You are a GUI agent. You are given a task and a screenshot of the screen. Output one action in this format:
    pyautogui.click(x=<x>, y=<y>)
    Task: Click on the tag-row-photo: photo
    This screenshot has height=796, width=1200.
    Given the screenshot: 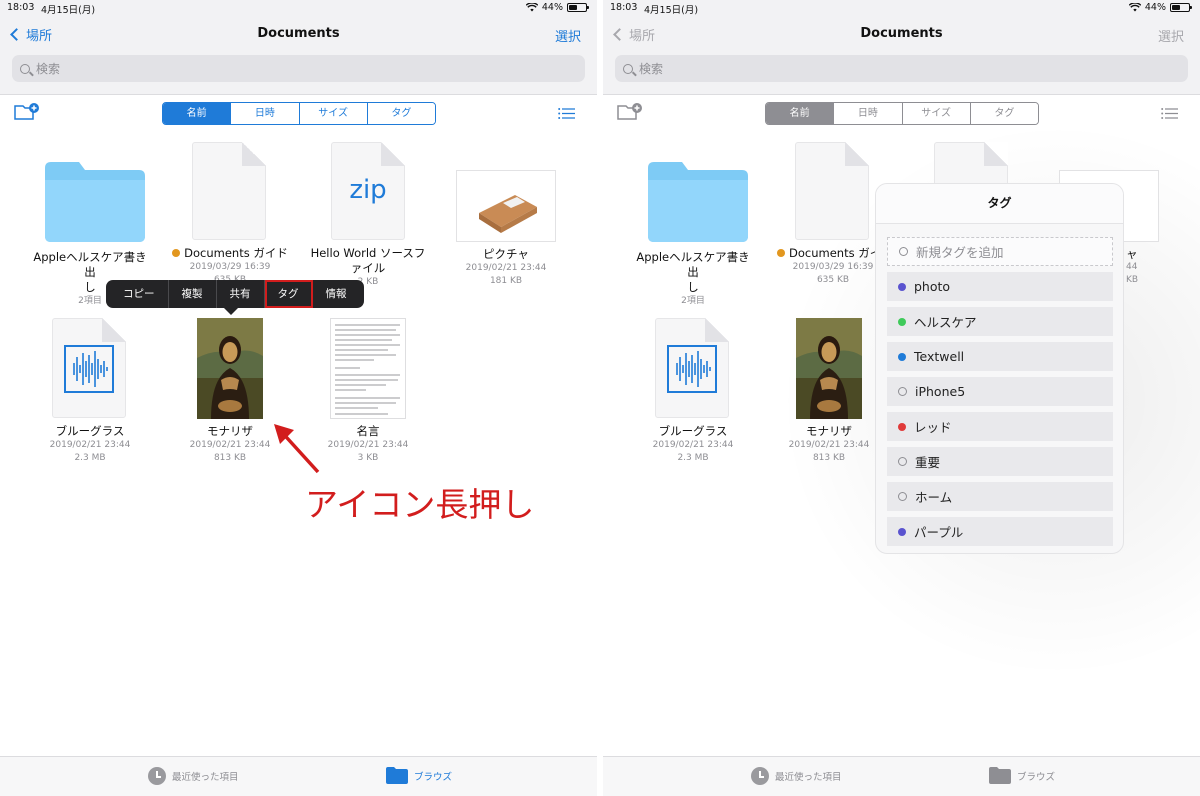 What is the action you would take?
    pyautogui.click(x=1000, y=286)
    